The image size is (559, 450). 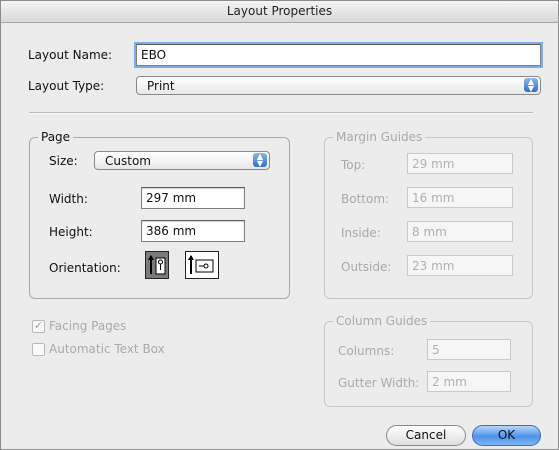 I want to click on outside-margin-input: 23 mm, so click(x=460, y=265).